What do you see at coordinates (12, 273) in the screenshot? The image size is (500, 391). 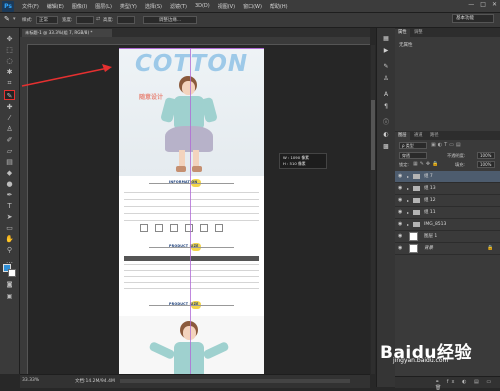 I see `background-color-swatch` at bounding box center [12, 273].